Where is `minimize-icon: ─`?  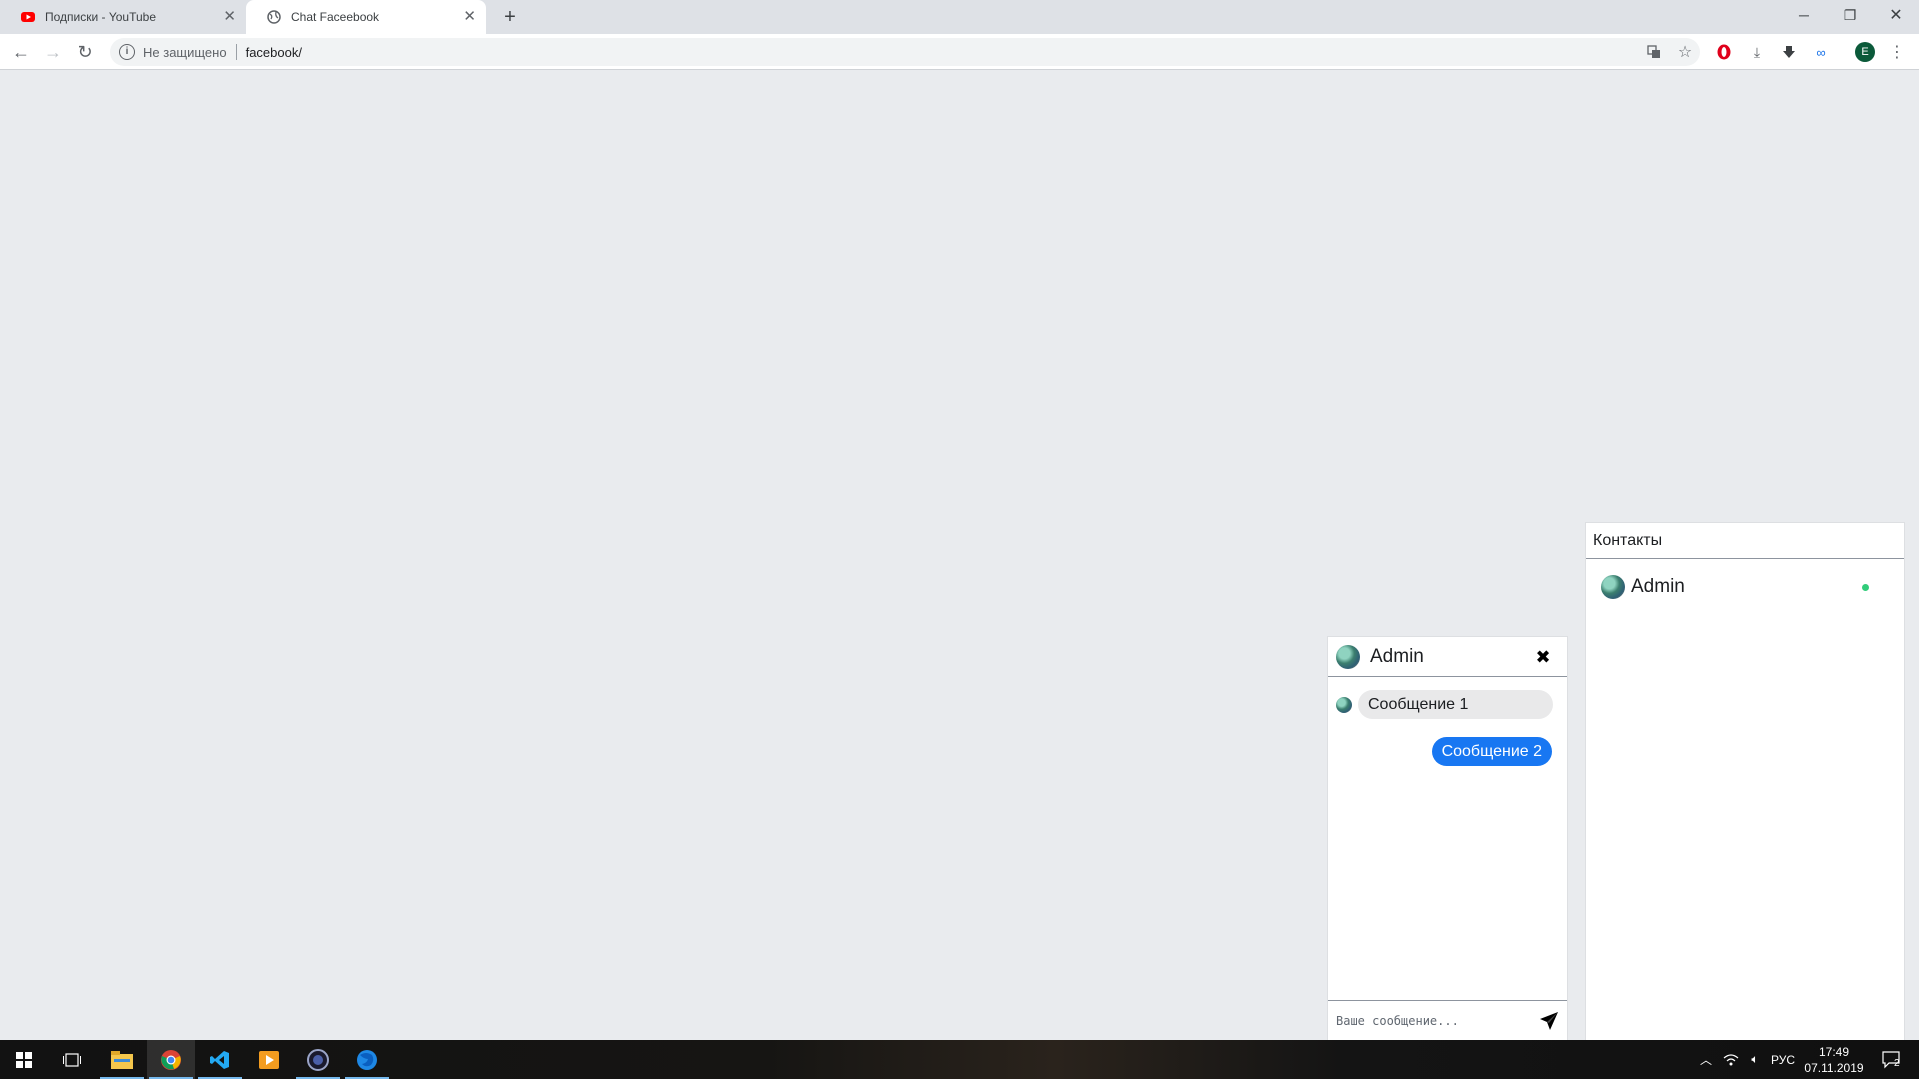 minimize-icon: ─ is located at coordinates (1804, 15).